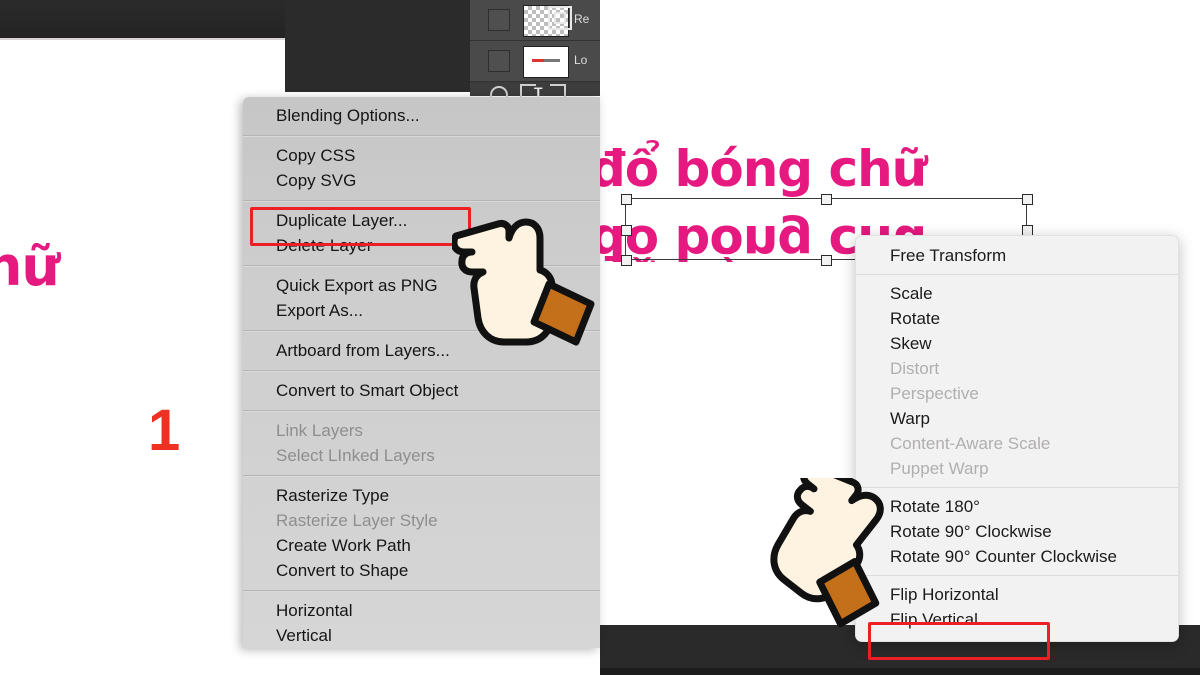 The width and height of the screenshot is (1200, 675). I want to click on menu-item-copy-svg: Copy SVG, so click(421, 180).